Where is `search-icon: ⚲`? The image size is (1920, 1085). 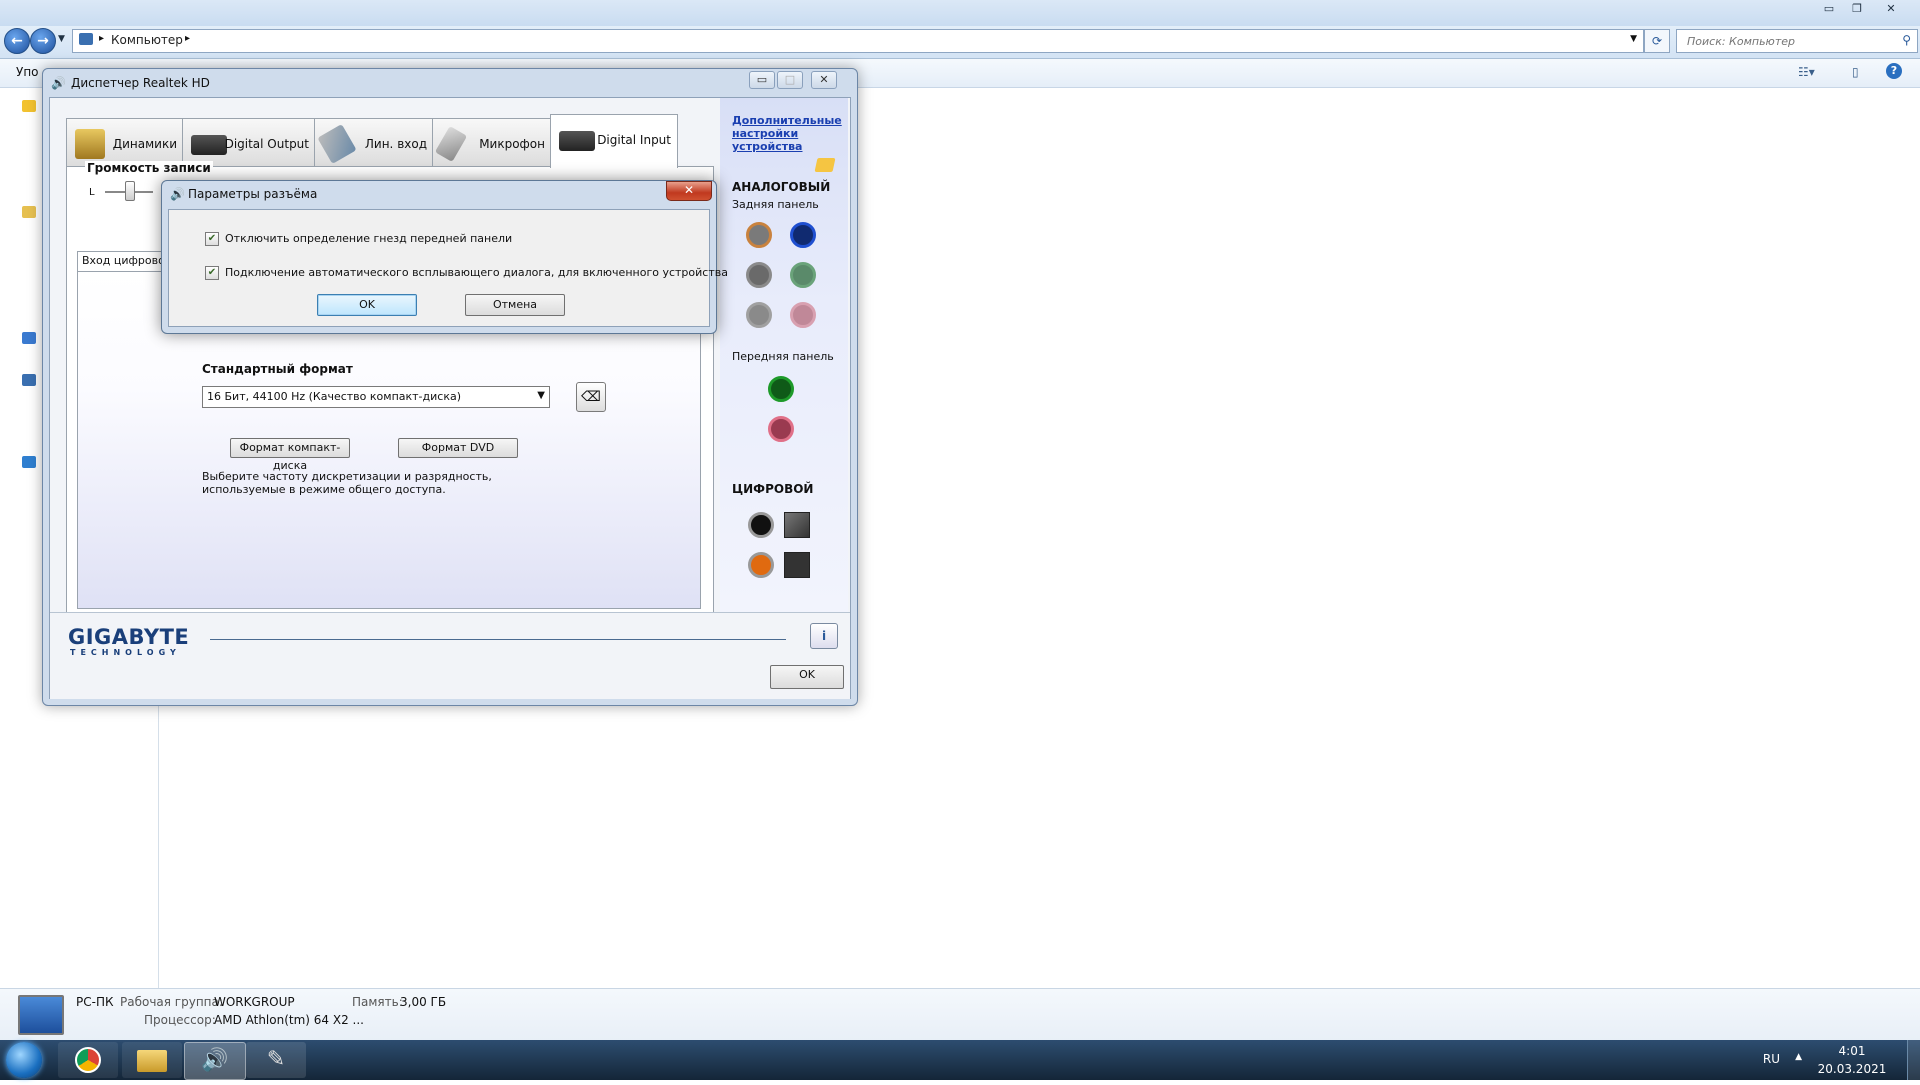
search-icon: ⚲ is located at coordinates (1906, 40).